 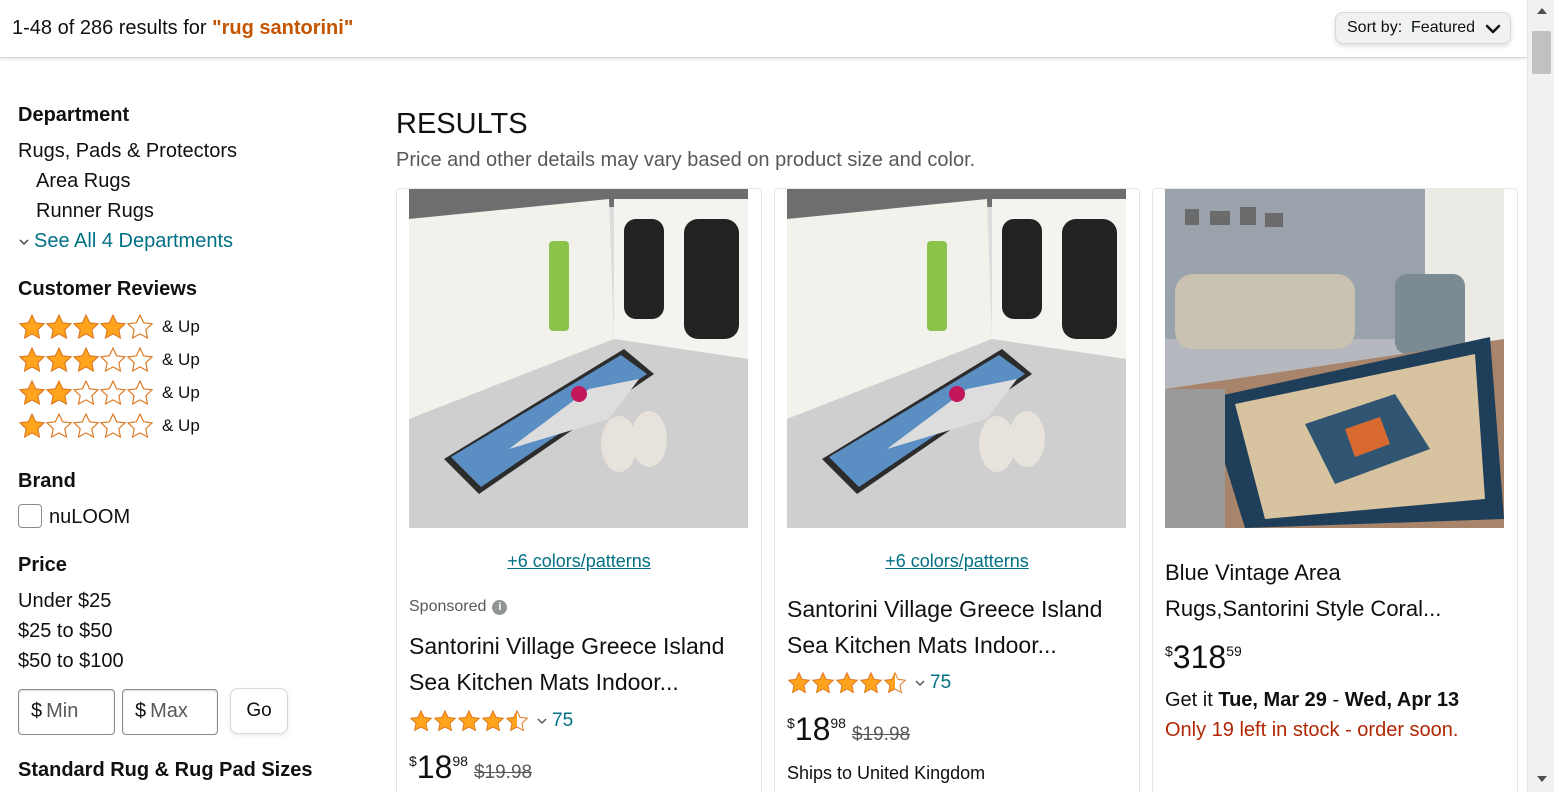 What do you see at coordinates (500, 607) in the screenshot?
I see `info-icon: i` at bounding box center [500, 607].